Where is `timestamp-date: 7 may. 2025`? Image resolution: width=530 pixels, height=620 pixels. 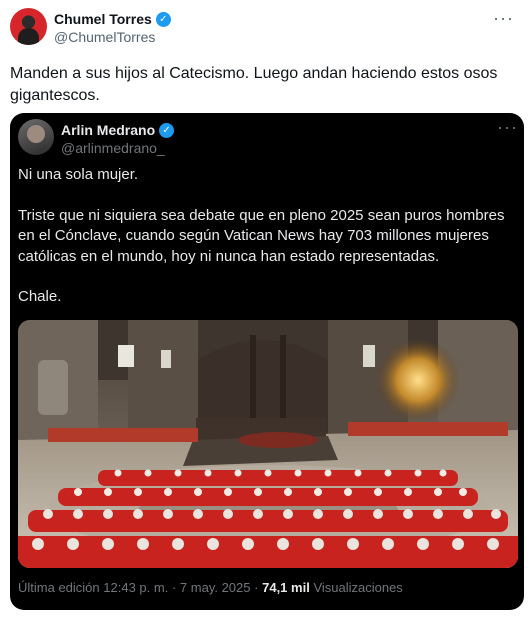
timestamp-date: 7 may. 2025 is located at coordinates (215, 587).